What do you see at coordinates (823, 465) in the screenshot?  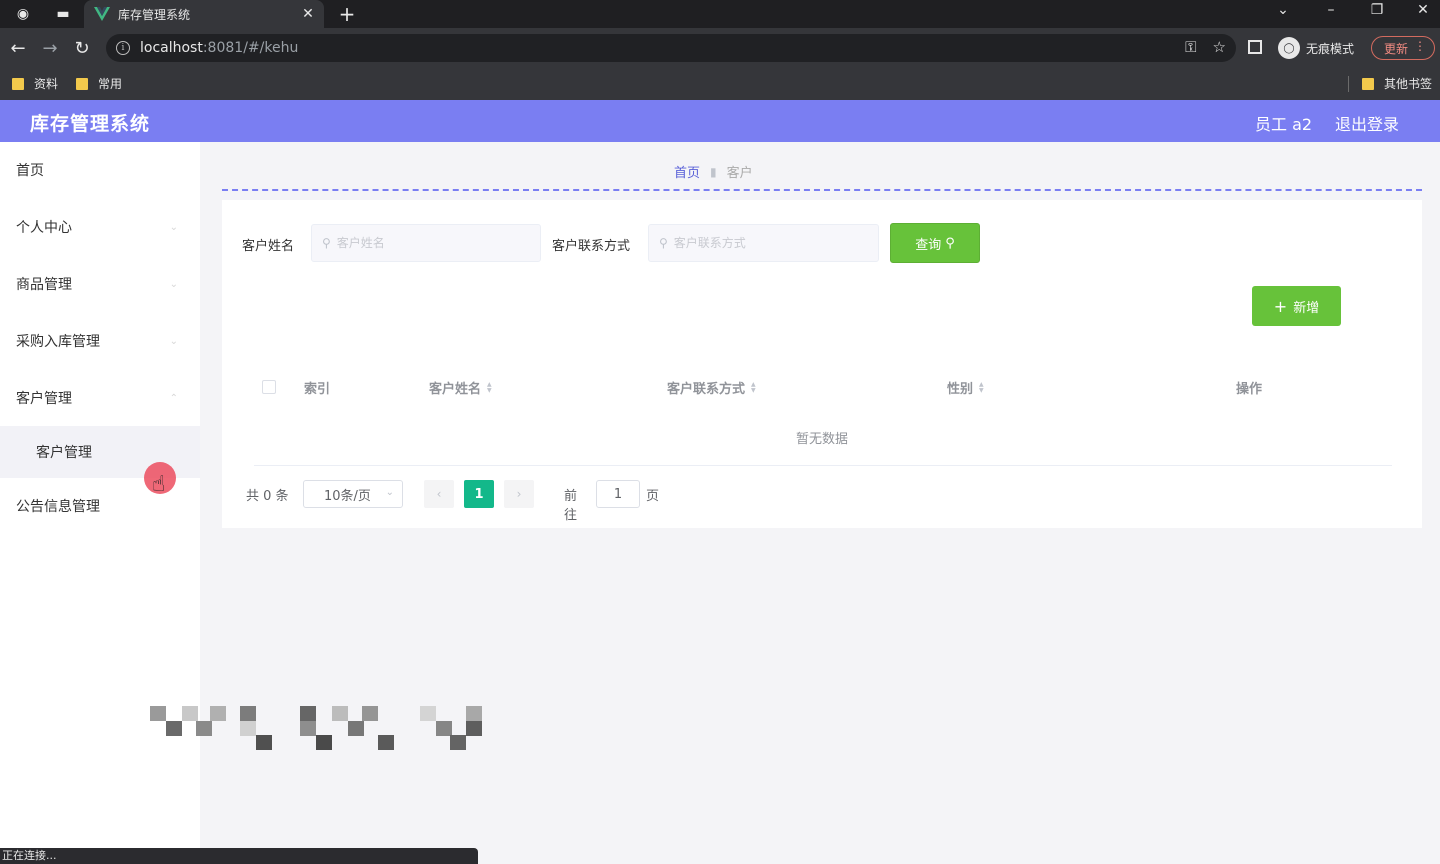 I see `table-bottom-border` at bounding box center [823, 465].